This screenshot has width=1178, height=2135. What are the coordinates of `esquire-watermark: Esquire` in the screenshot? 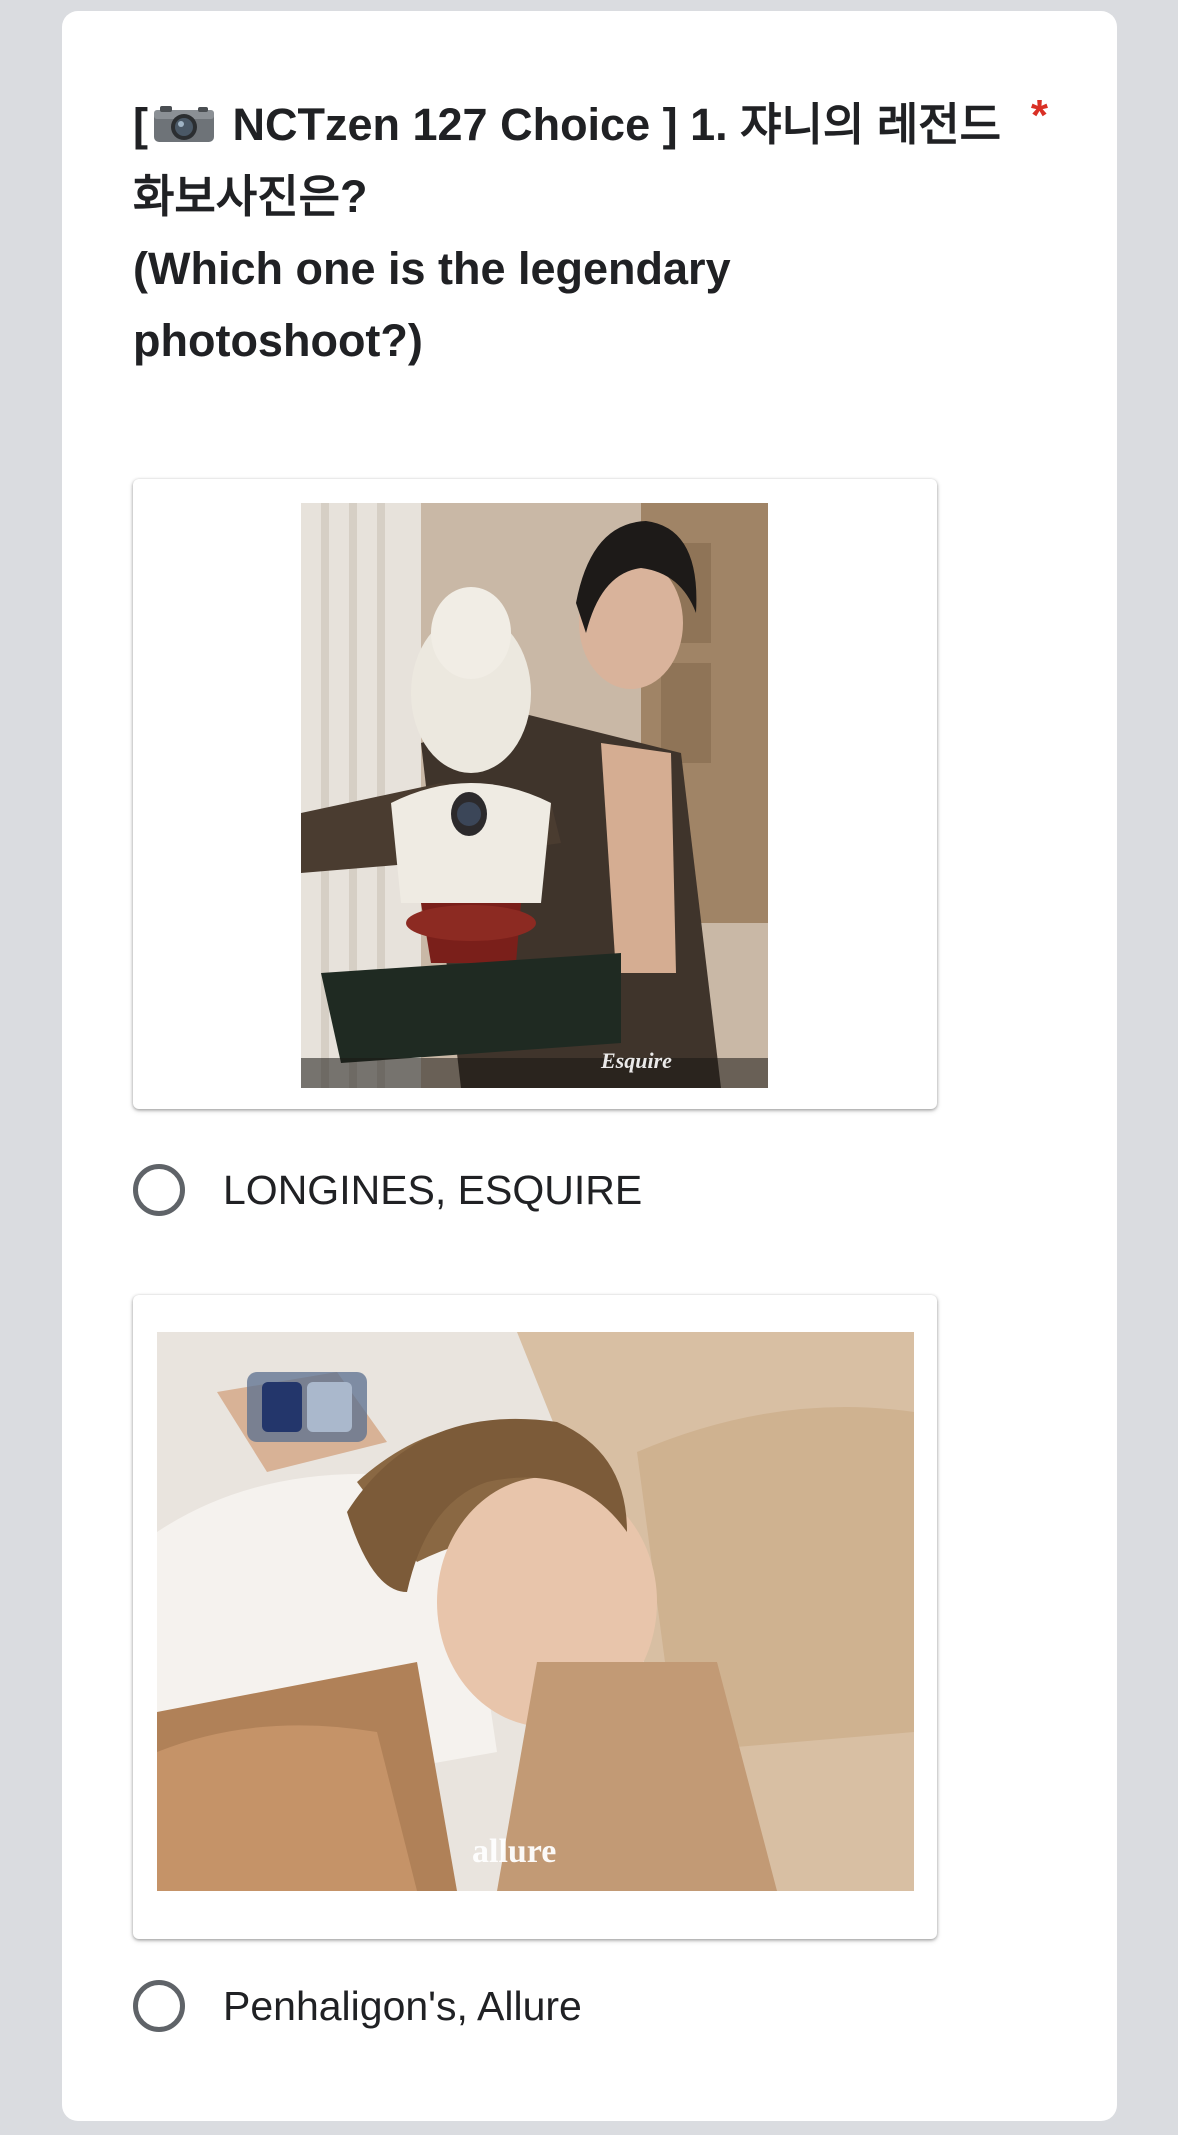 It's located at (636, 1060).